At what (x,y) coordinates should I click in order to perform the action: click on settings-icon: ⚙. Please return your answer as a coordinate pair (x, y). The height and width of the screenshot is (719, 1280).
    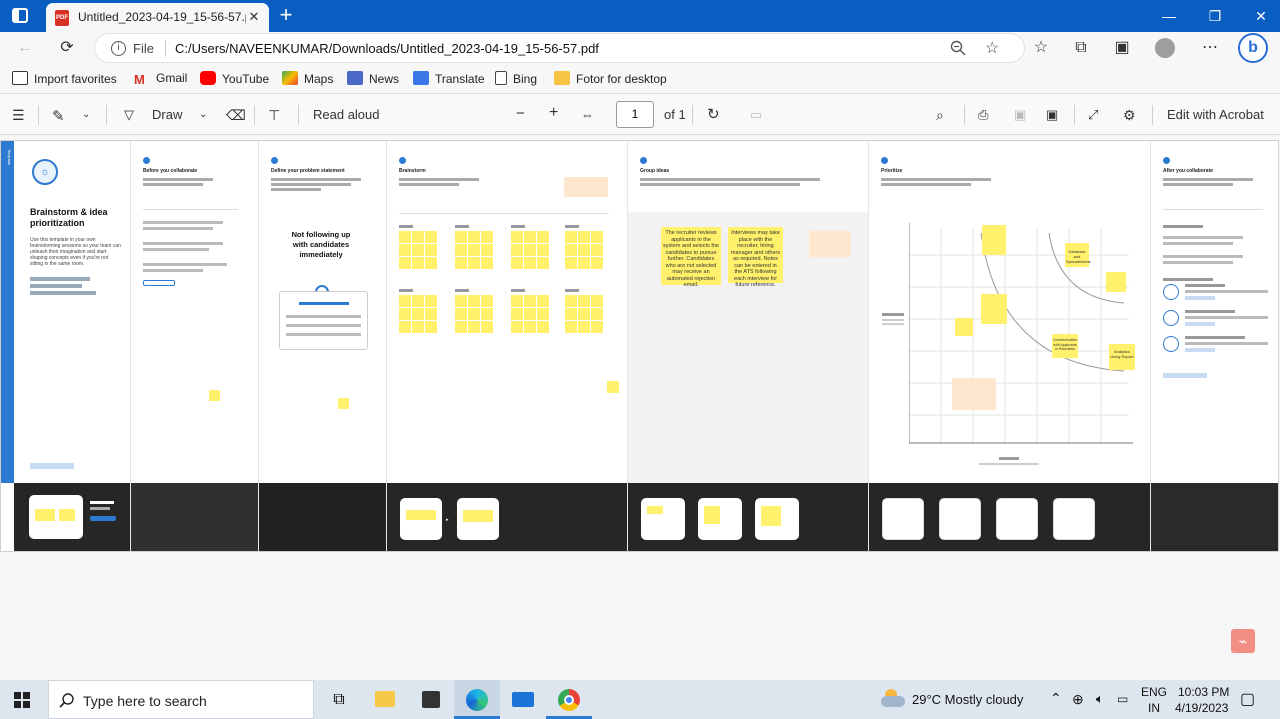
    Looking at the image, I should click on (1129, 115).